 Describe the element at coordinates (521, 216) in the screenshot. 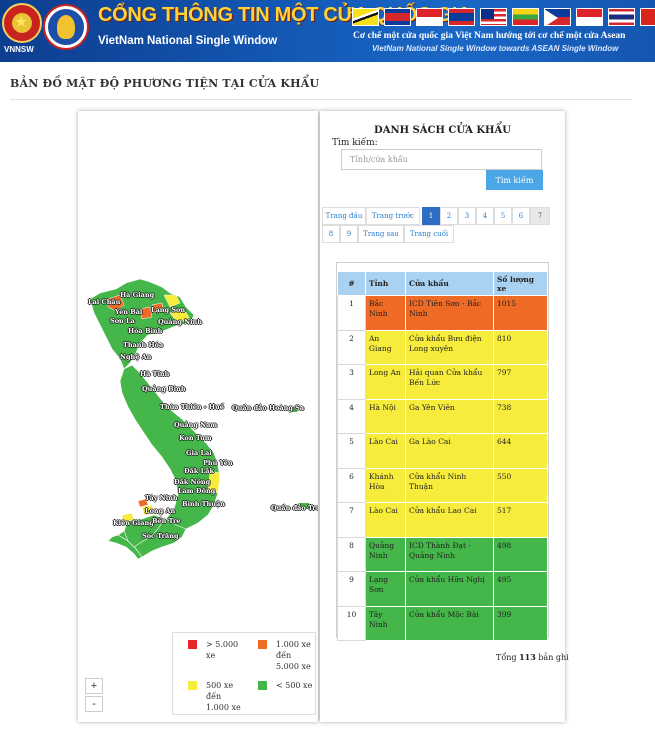

I see `pager-page-6: 6` at that location.